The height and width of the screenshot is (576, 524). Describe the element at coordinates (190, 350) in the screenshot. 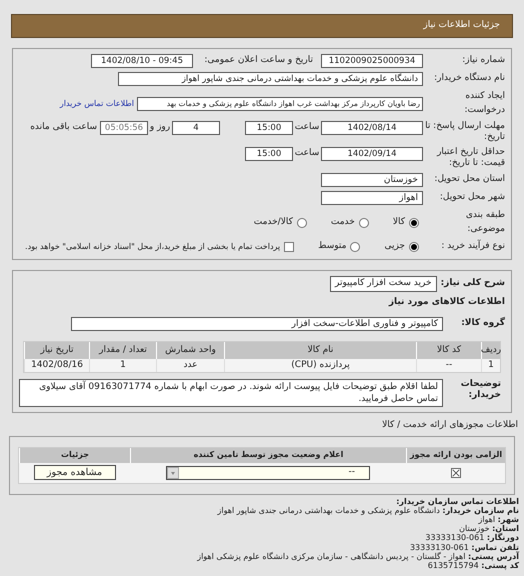

I see `column-header: واحد شمارش` at that location.